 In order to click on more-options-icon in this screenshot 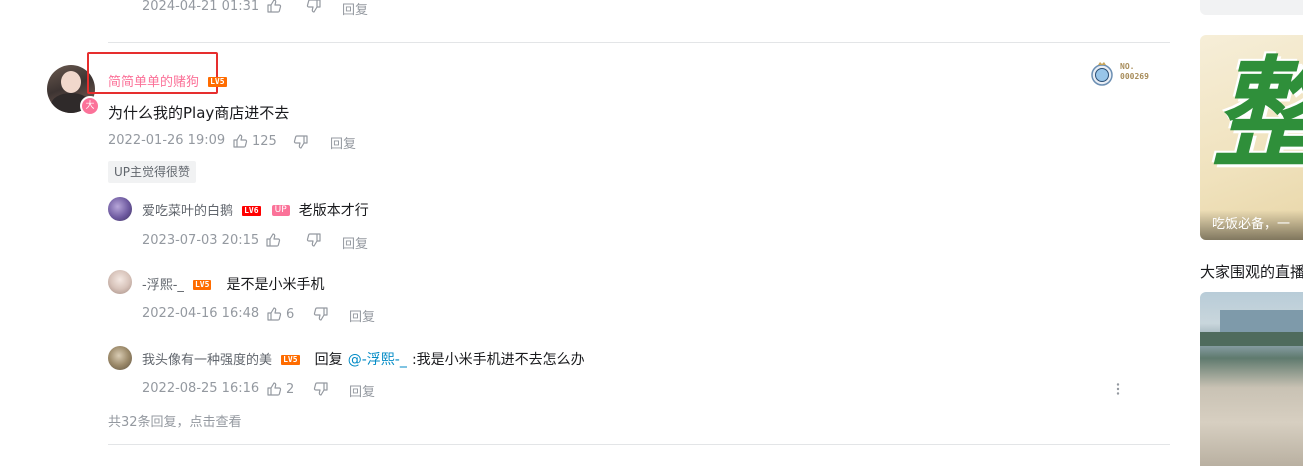, I will do `click(1118, 389)`.